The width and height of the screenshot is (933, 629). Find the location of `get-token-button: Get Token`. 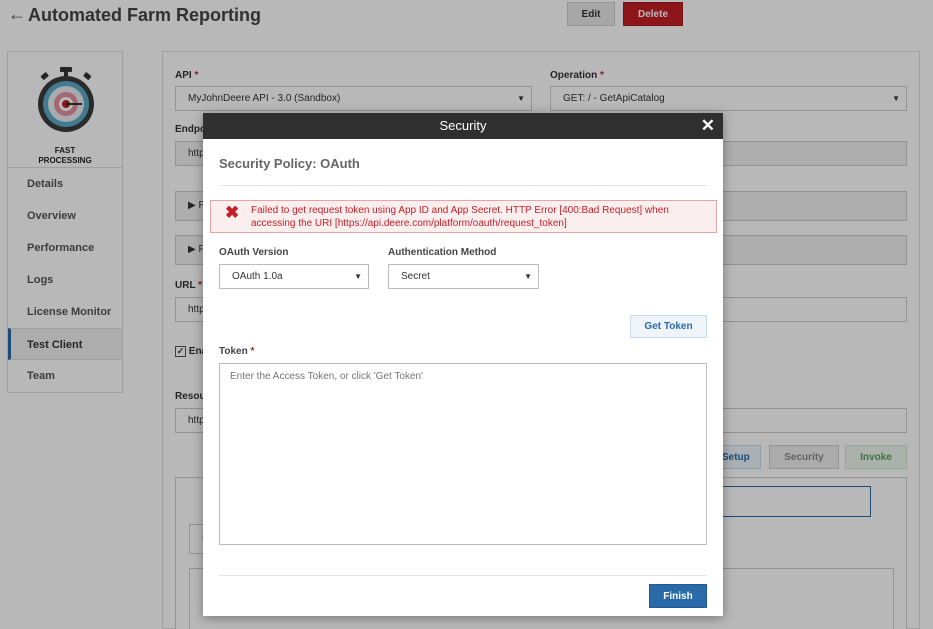

get-token-button: Get Token is located at coordinates (668, 326).